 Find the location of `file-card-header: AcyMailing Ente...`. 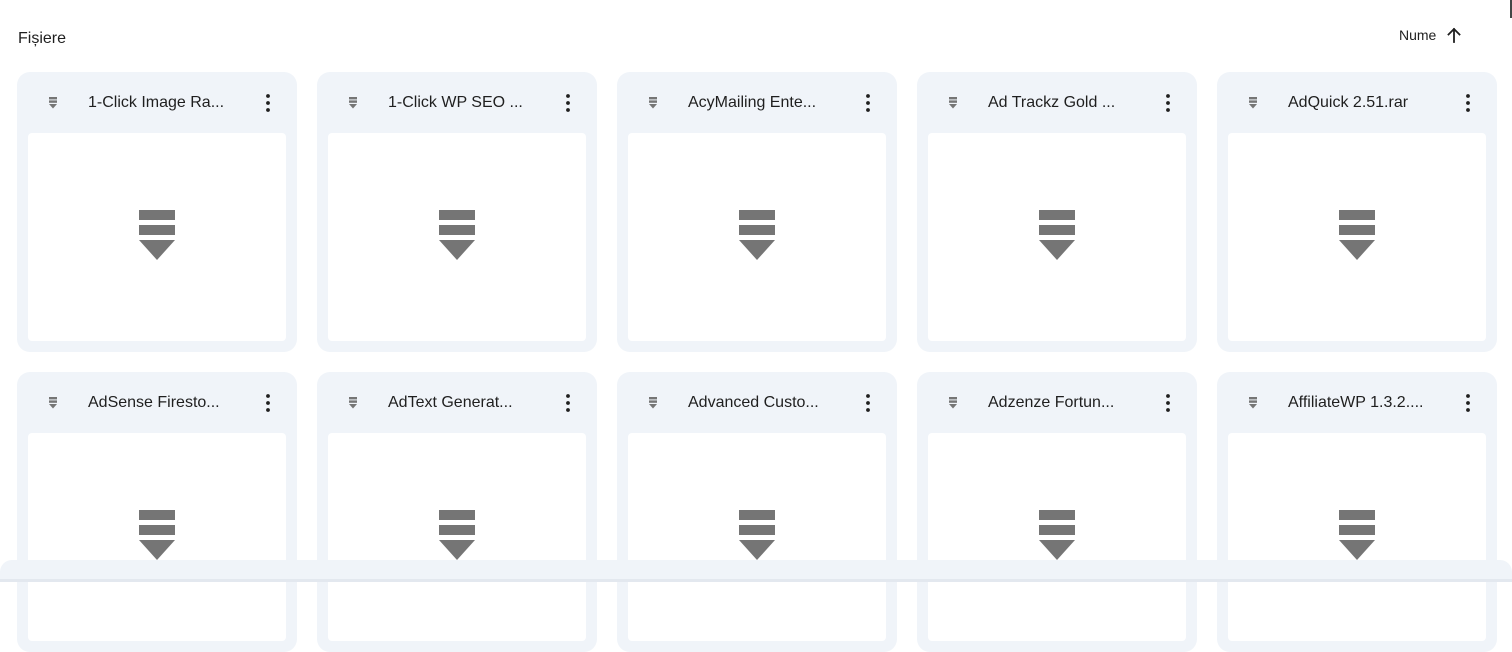

file-card-header: AcyMailing Ente... is located at coordinates (757, 102).